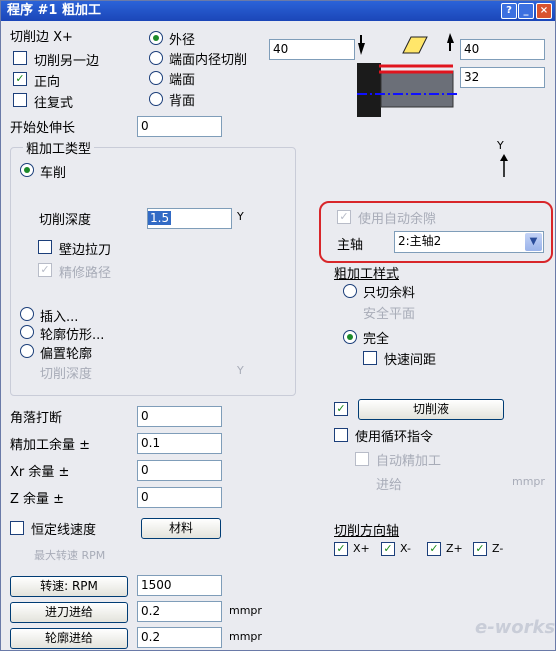 The height and width of the screenshot is (651, 556). Describe the element at coordinates (70, 555) in the screenshot. I see `max-speed-label: 最大转速 RPM` at that location.